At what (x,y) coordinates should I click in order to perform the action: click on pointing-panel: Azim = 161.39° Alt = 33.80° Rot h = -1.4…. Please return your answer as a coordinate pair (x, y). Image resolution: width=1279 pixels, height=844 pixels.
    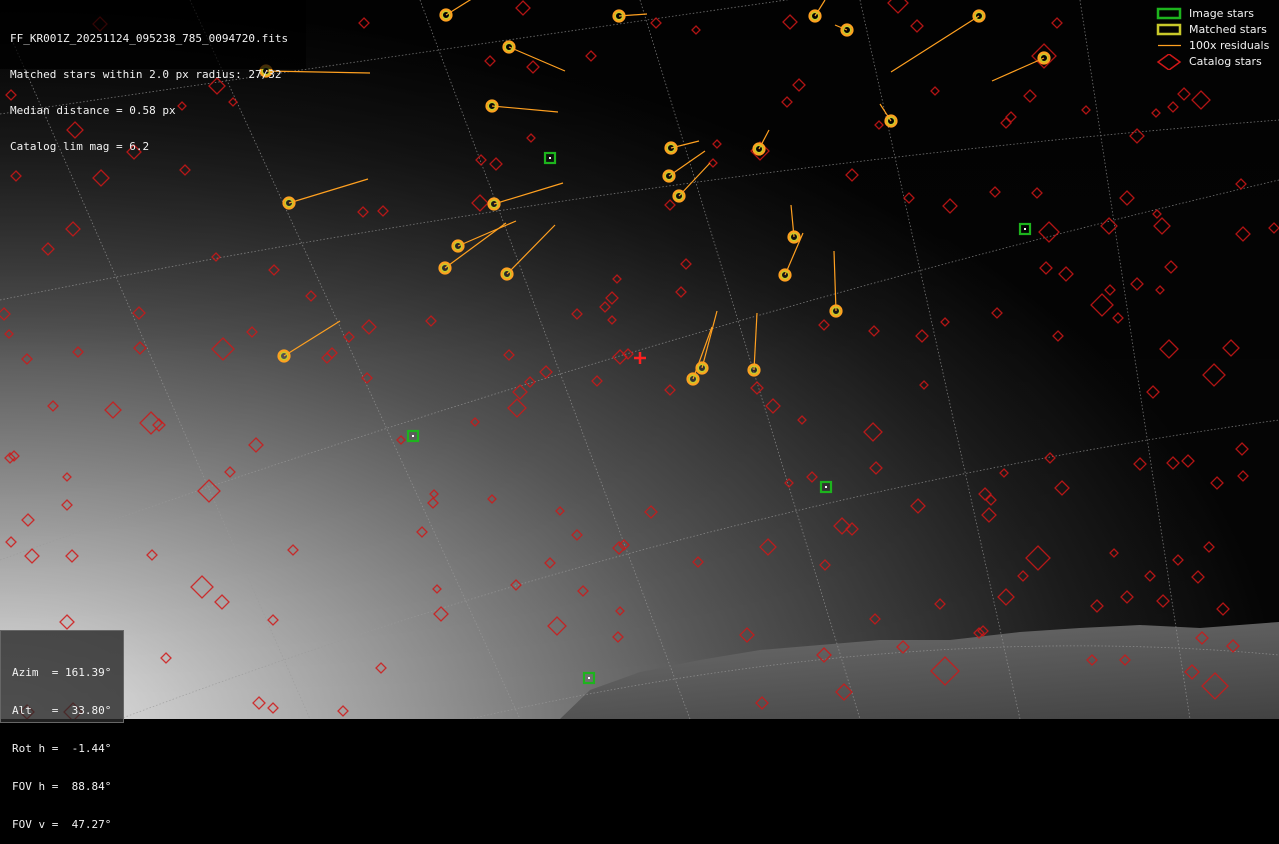
    Looking at the image, I should click on (62, 730).